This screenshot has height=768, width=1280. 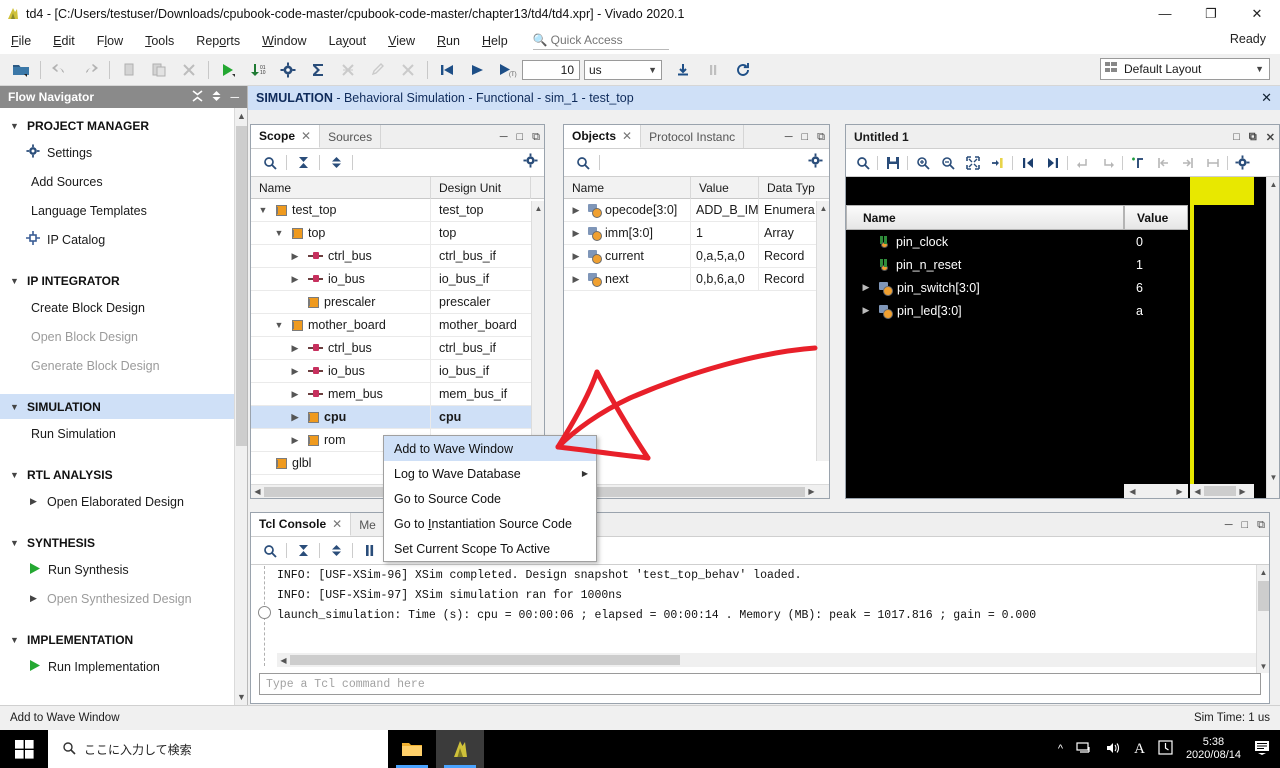 I want to click on flownav-section-ip-integrator: ▼ IP INTEGRATOR, so click(x=123, y=280).